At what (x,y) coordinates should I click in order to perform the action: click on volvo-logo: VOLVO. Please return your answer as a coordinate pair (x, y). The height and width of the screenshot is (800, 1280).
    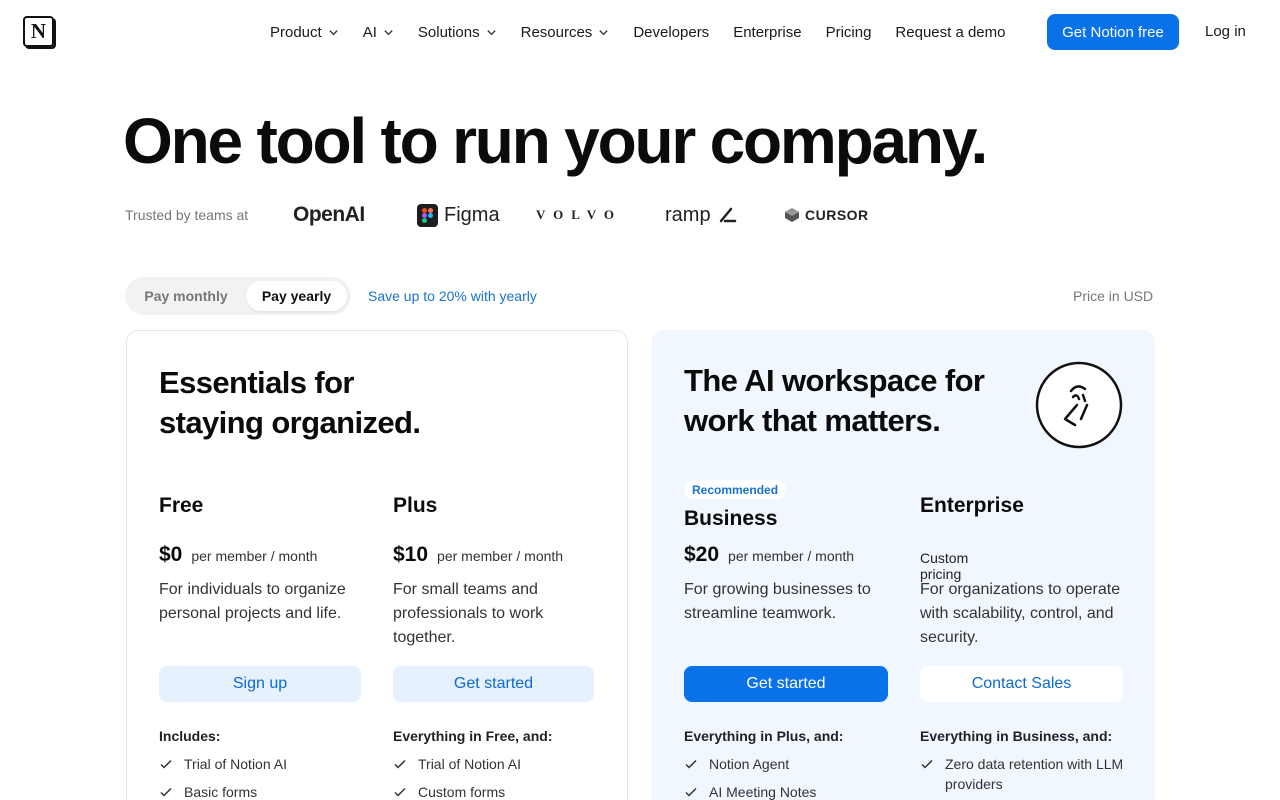
    Looking at the image, I should click on (579, 215).